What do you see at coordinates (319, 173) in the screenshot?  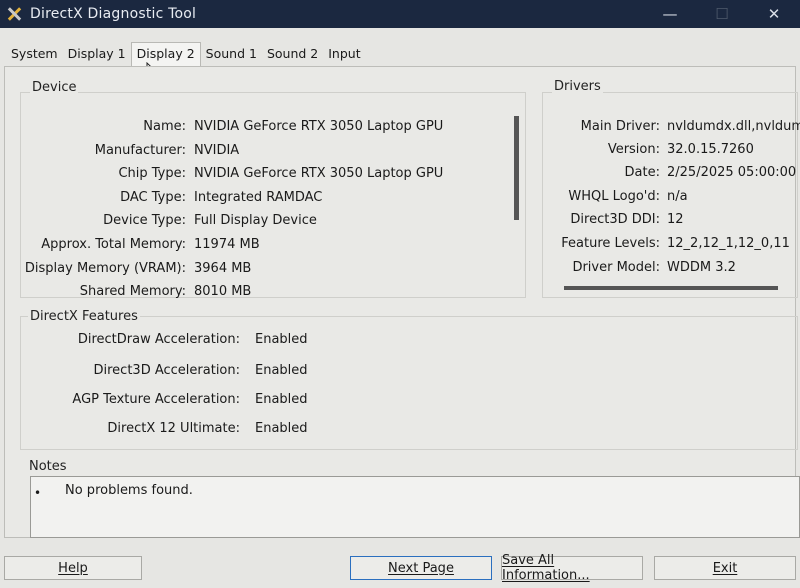 I see `chip-type-value: NVIDIA GeForce RTX 3050 Laptop GPU` at bounding box center [319, 173].